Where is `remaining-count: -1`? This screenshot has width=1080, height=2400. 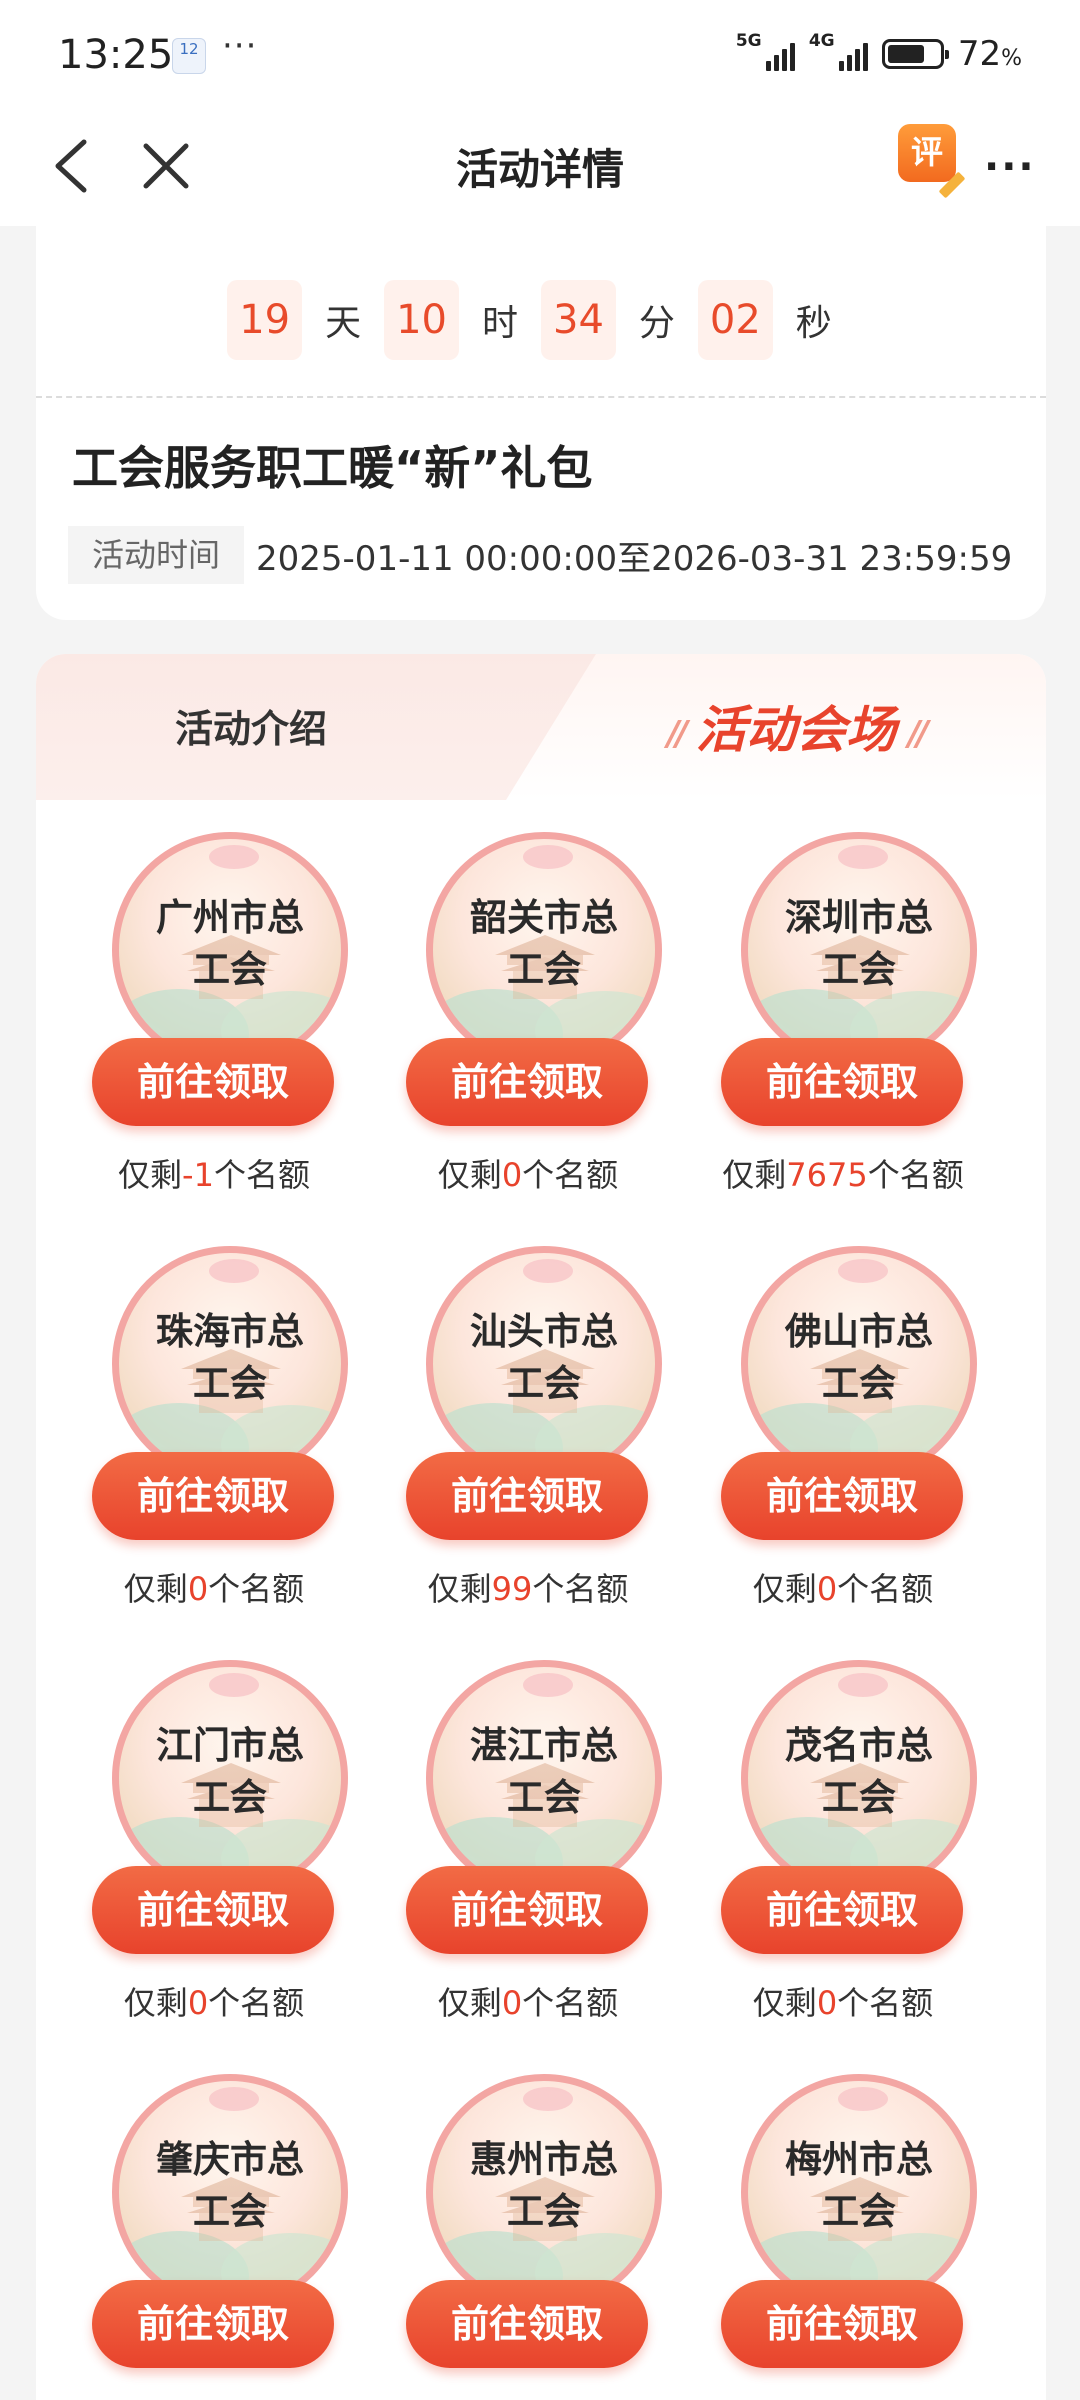 remaining-count: -1 is located at coordinates (198, 1175).